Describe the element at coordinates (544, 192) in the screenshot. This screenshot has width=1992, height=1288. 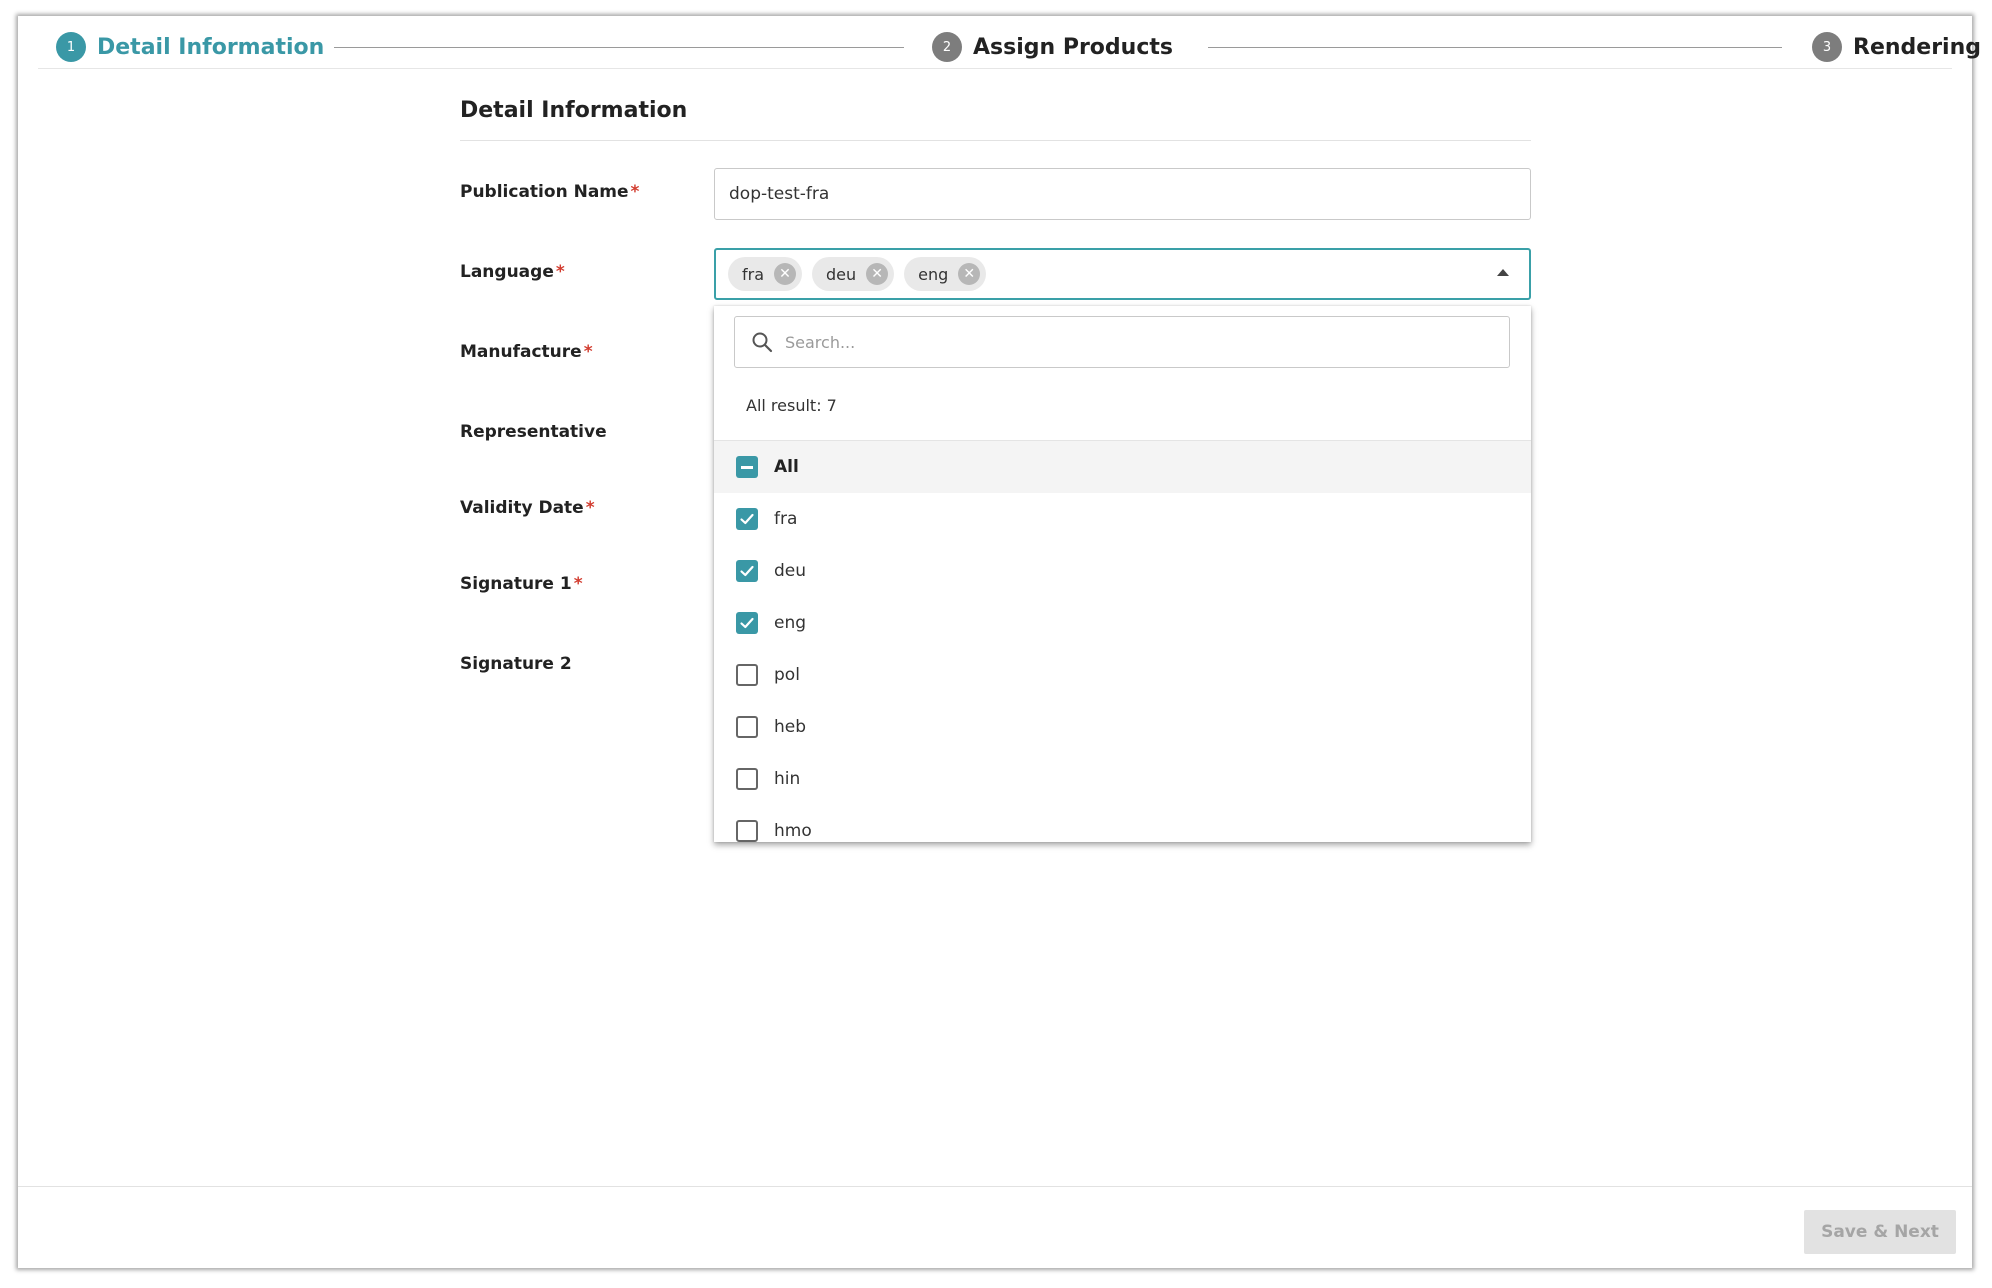
I see `label-text: Publication Name` at that location.